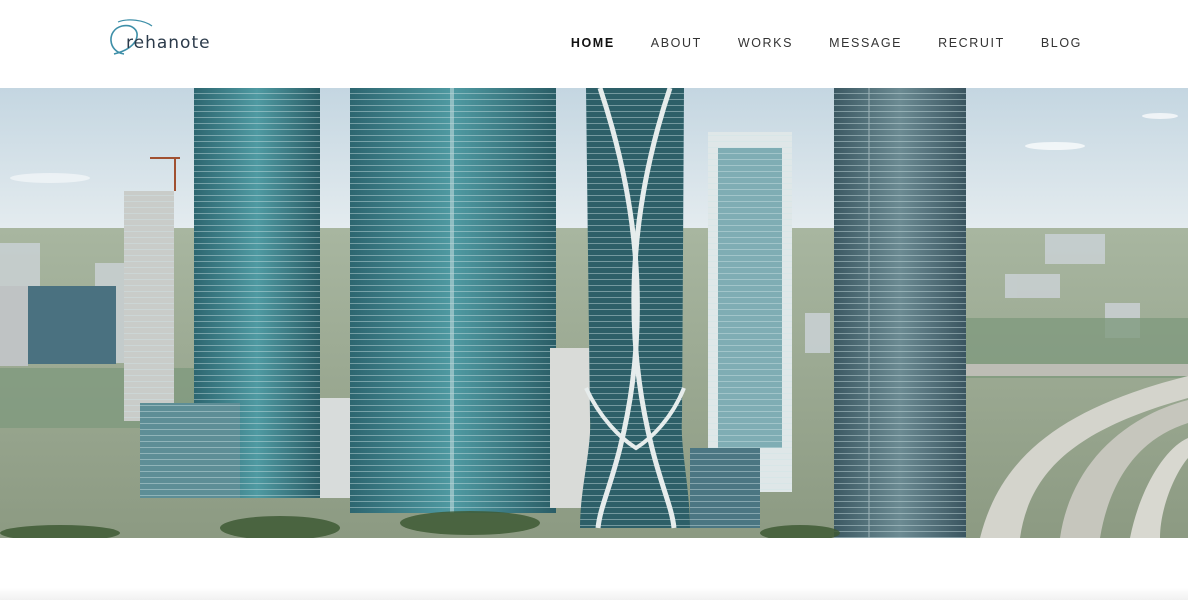 Image resolution: width=1188 pixels, height=600 pixels. I want to click on nav-home: HOME, so click(593, 43).